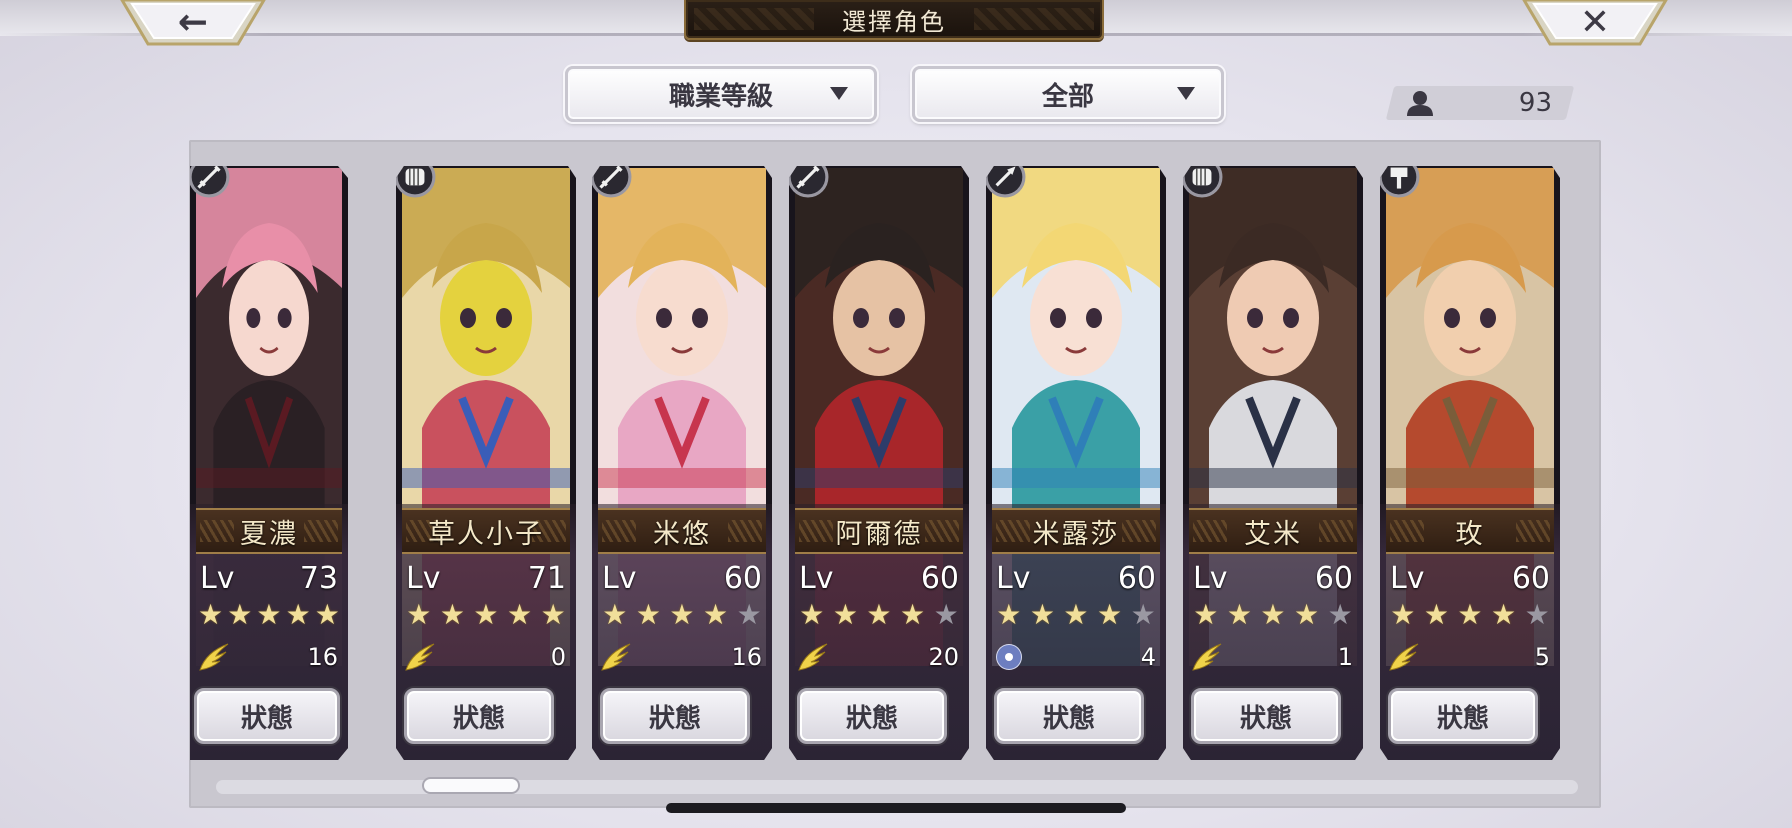 Image resolution: width=1792 pixels, height=828 pixels. I want to click on character-card: 阿爾德 Lv 60 ★ ★ ★ ★ ★ 20 狀態, so click(879, 463).